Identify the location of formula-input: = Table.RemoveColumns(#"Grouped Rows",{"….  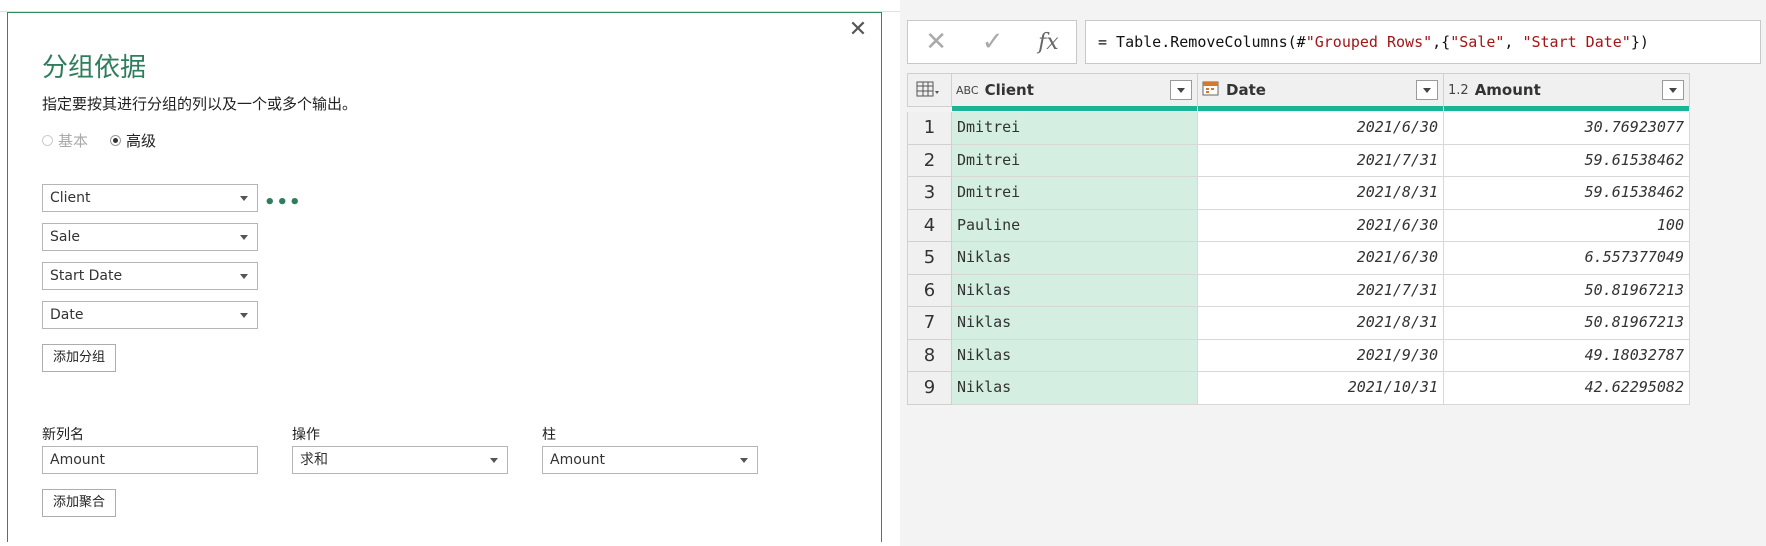
(1423, 42).